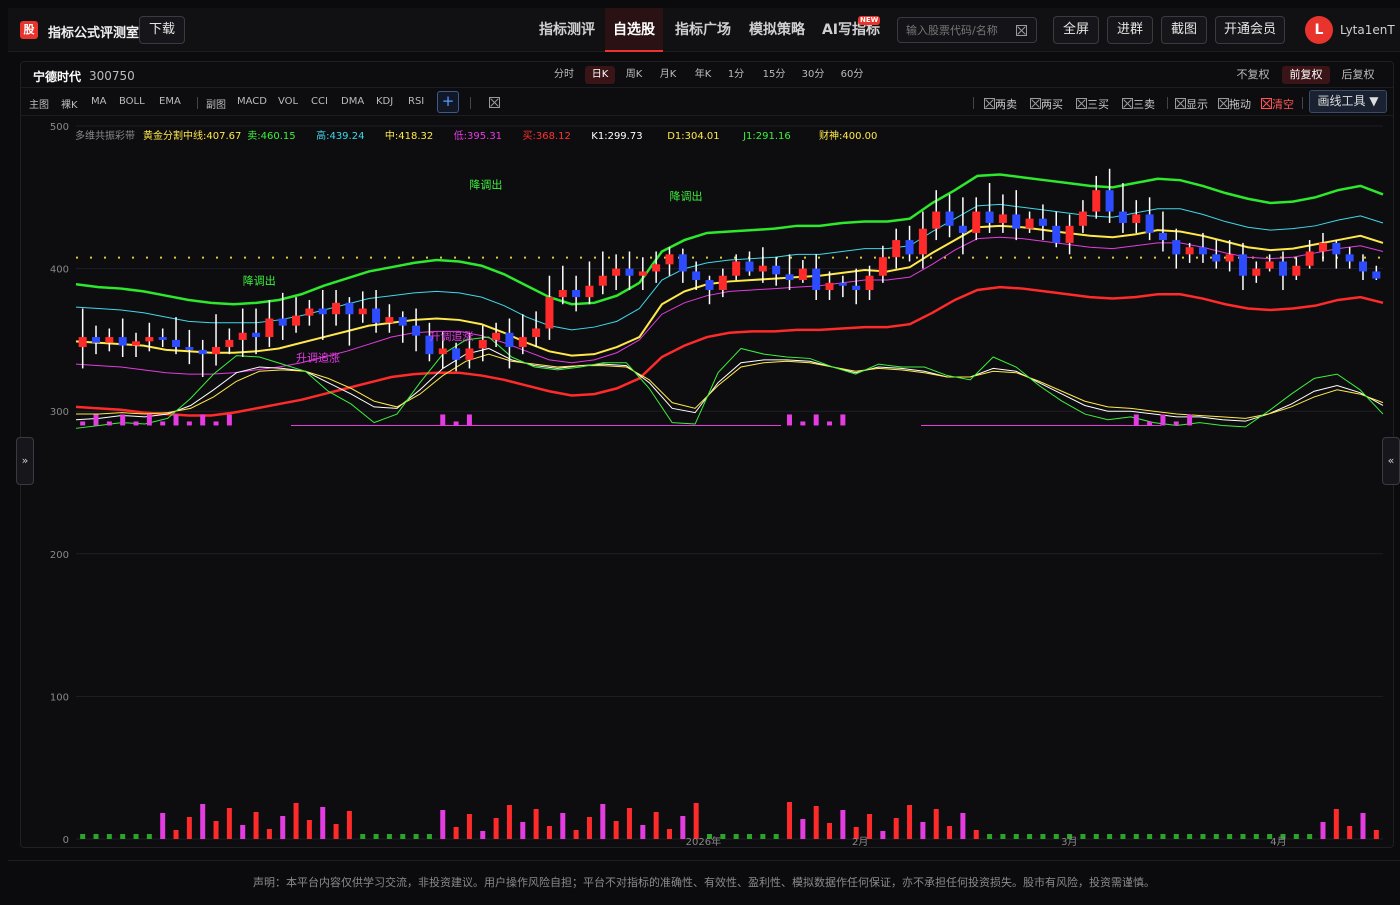 The width and height of the screenshot is (1400, 905). Describe the element at coordinates (1092, 104) in the screenshot. I see `toggle-three-buy: 三买` at that location.